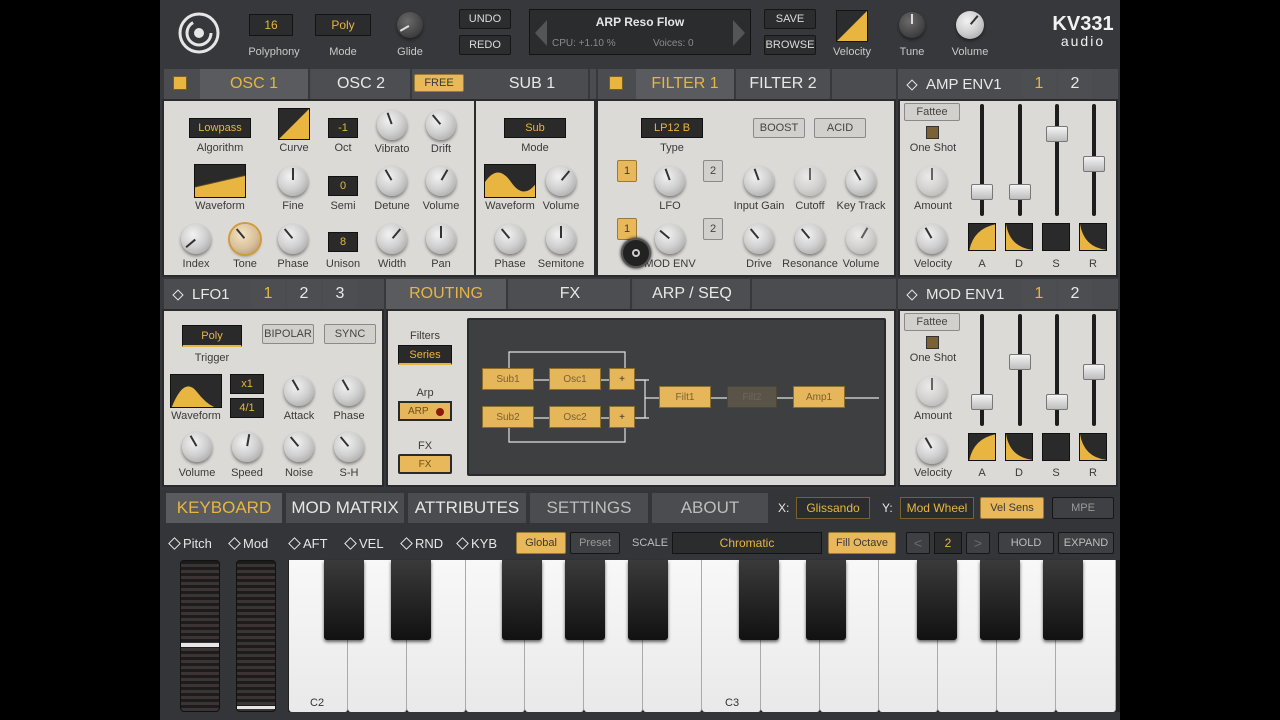 The height and width of the screenshot is (720, 1280). Describe the element at coordinates (937, 508) in the screenshot. I see `y-axis-select: Mod Wheel` at that location.